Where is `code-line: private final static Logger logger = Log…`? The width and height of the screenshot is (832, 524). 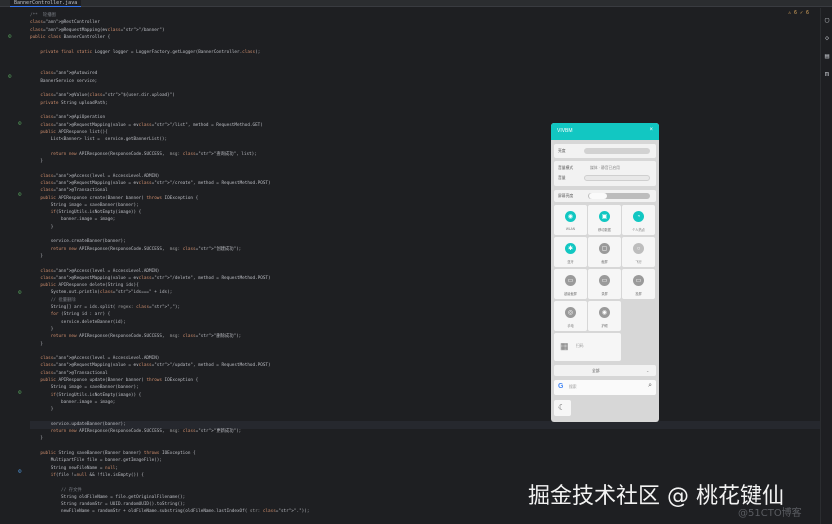
code-line: private final static Logger logger = Log… is located at coordinates (145, 53).